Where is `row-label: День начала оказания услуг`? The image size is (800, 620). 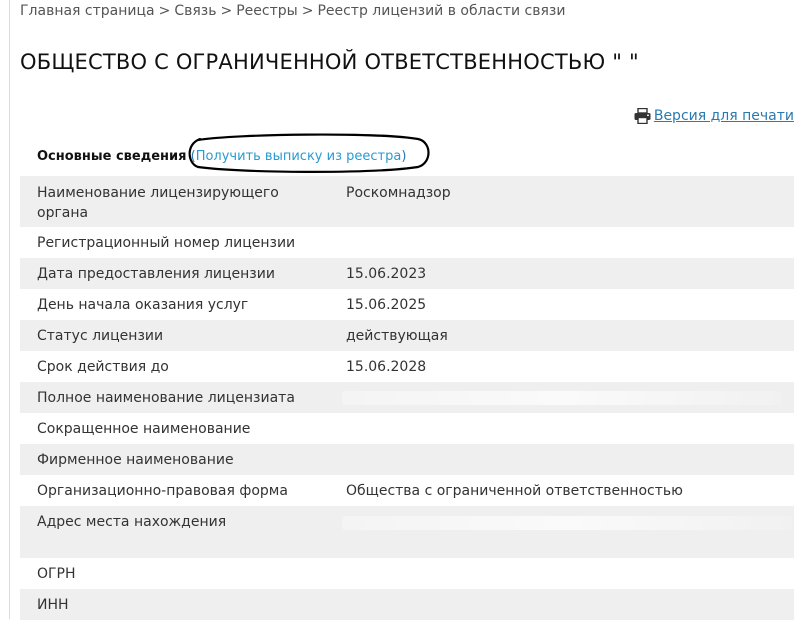
row-label: День начала оказания услуг is located at coordinates (143, 305).